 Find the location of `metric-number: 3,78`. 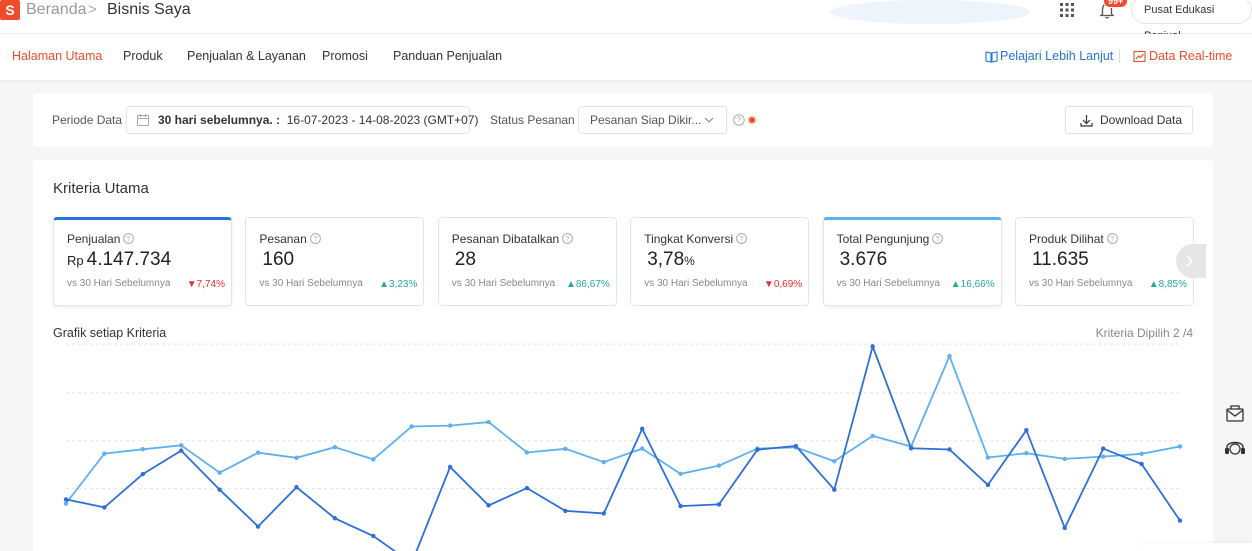

metric-number: 3,78 is located at coordinates (666, 259).